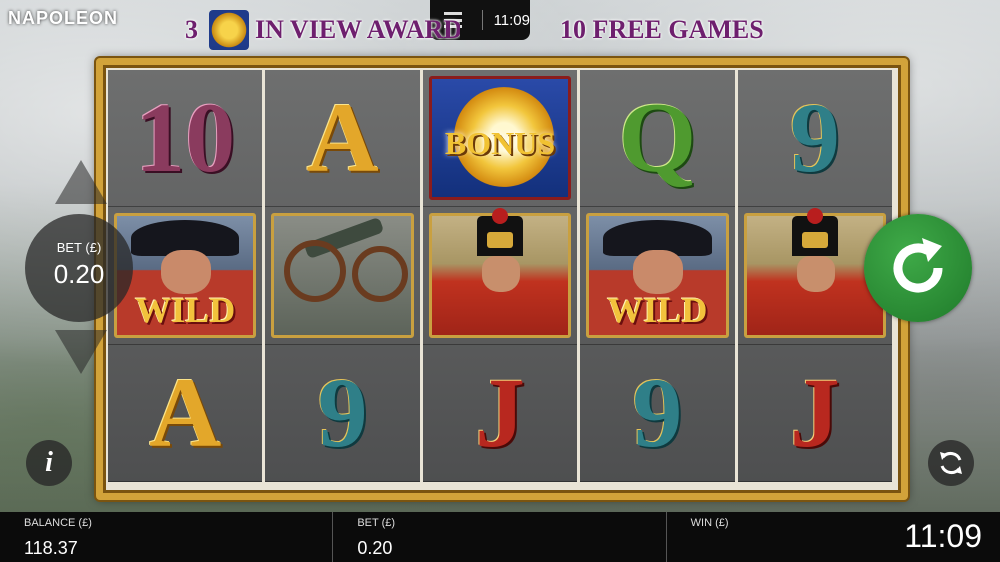 The height and width of the screenshot is (562, 1000). What do you see at coordinates (709, 523) in the screenshot?
I see `win-label: WIN (£)` at bounding box center [709, 523].